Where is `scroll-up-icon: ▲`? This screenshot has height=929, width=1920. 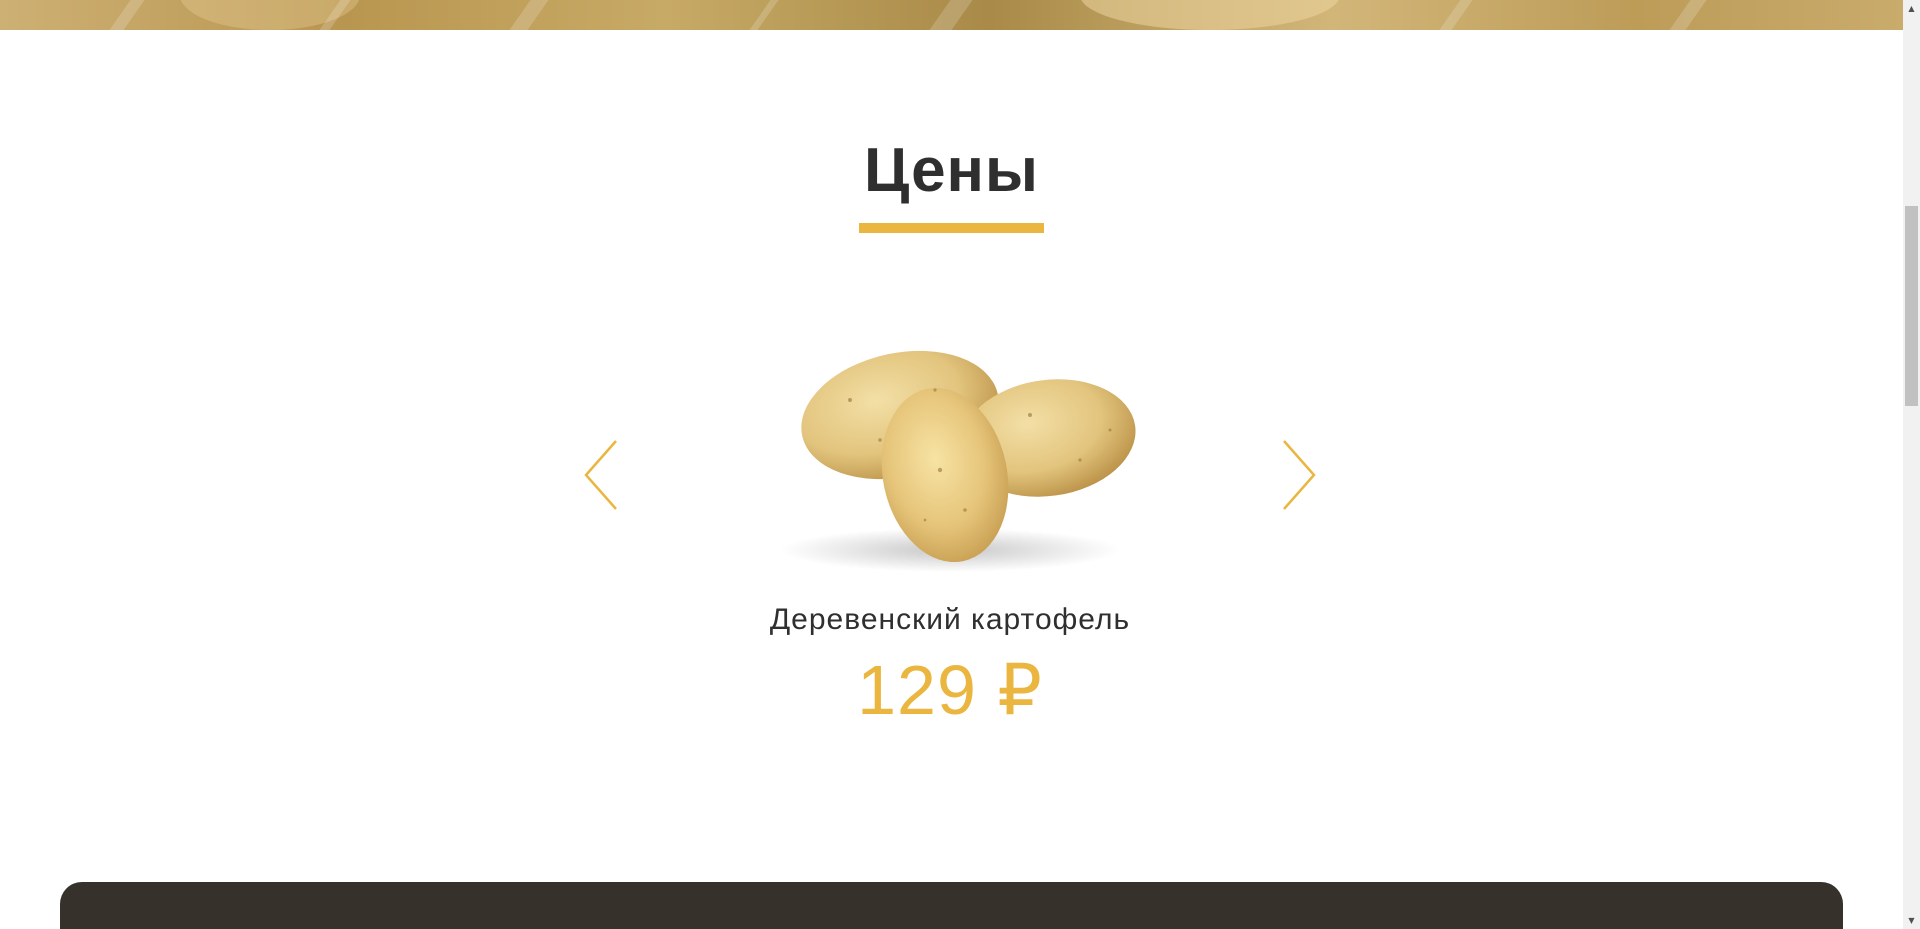
scroll-up-icon: ▲ is located at coordinates (1911, 8).